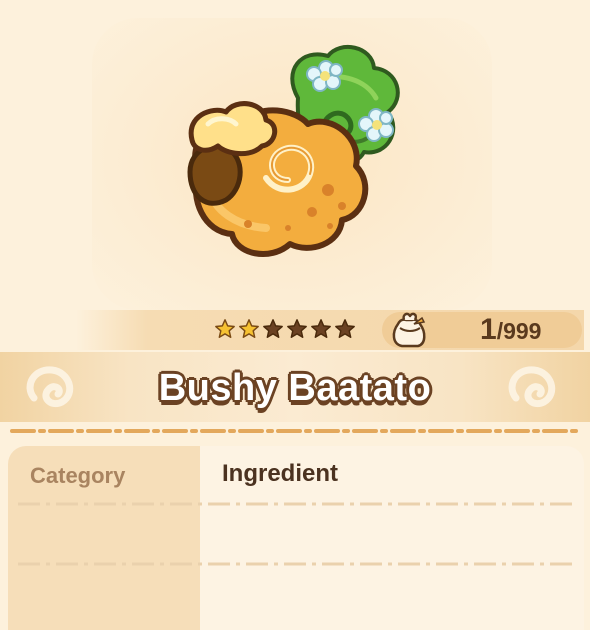 The width and height of the screenshot is (590, 630). I want to click on bushy-baatato-item-art, so click(293, 151).